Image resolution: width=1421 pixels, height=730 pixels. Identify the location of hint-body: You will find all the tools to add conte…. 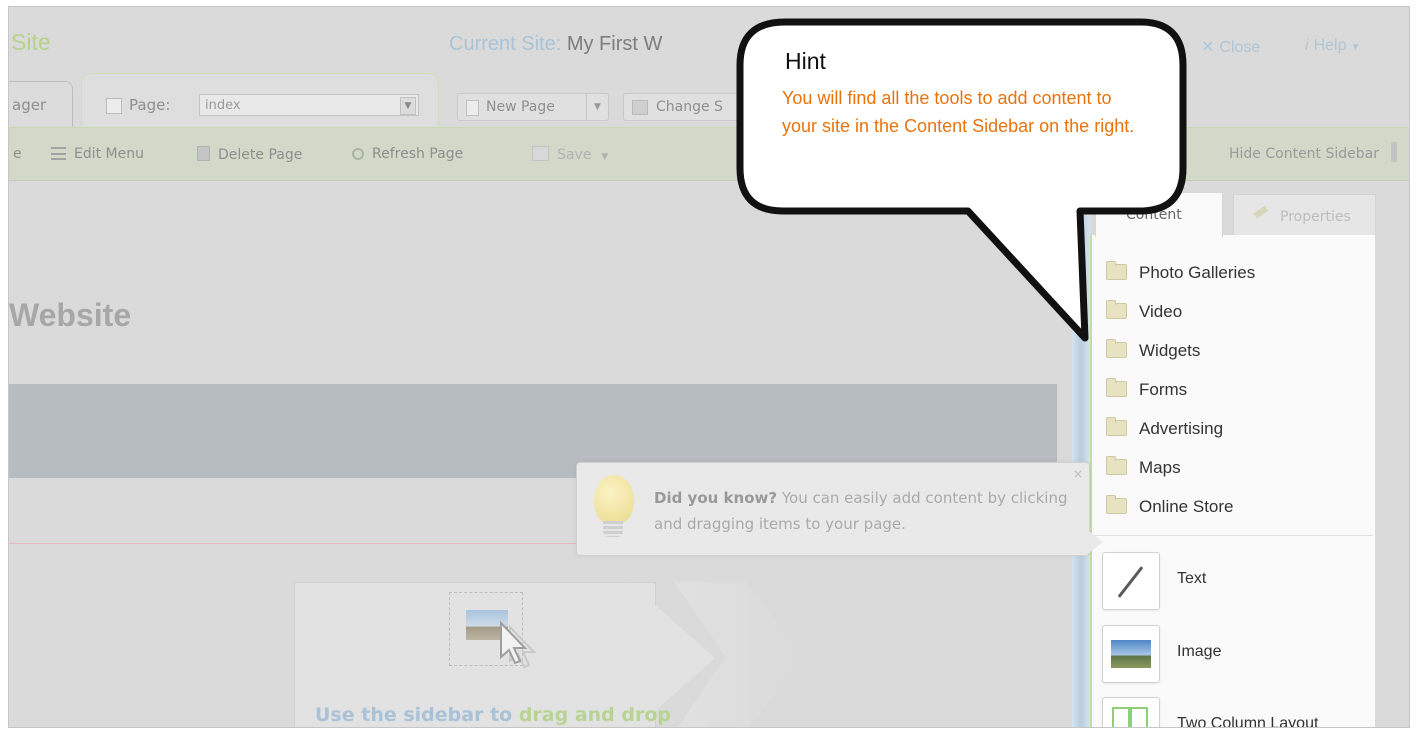
(958, 112).